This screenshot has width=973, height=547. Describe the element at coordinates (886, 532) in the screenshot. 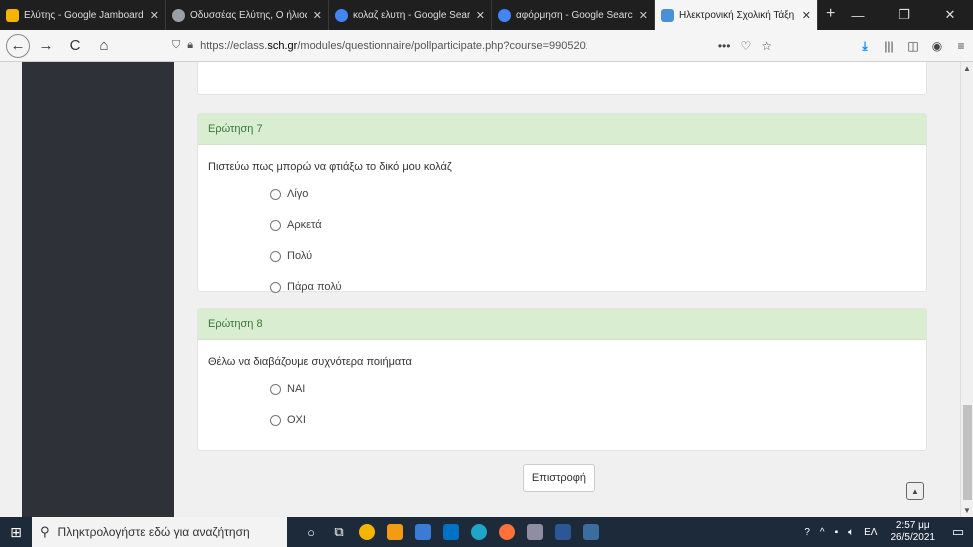

I see `system-tray: ? ^ ▪ 🔈︎ ΕΛ 2:57 μμ 26/5/2021 ▭` at that location.